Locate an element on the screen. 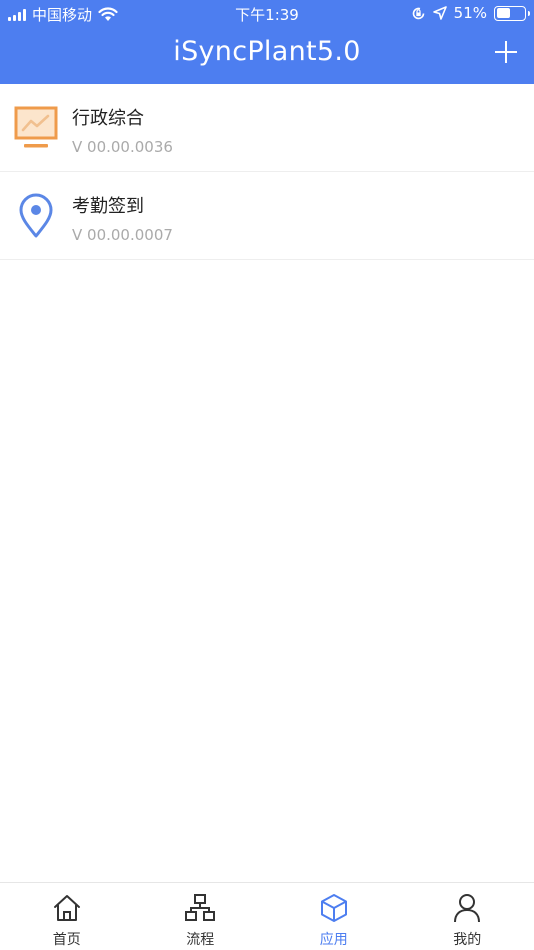 This screenshot has height=950, width=534. tab-apps: 应用 is located at coordinates (334, 916).